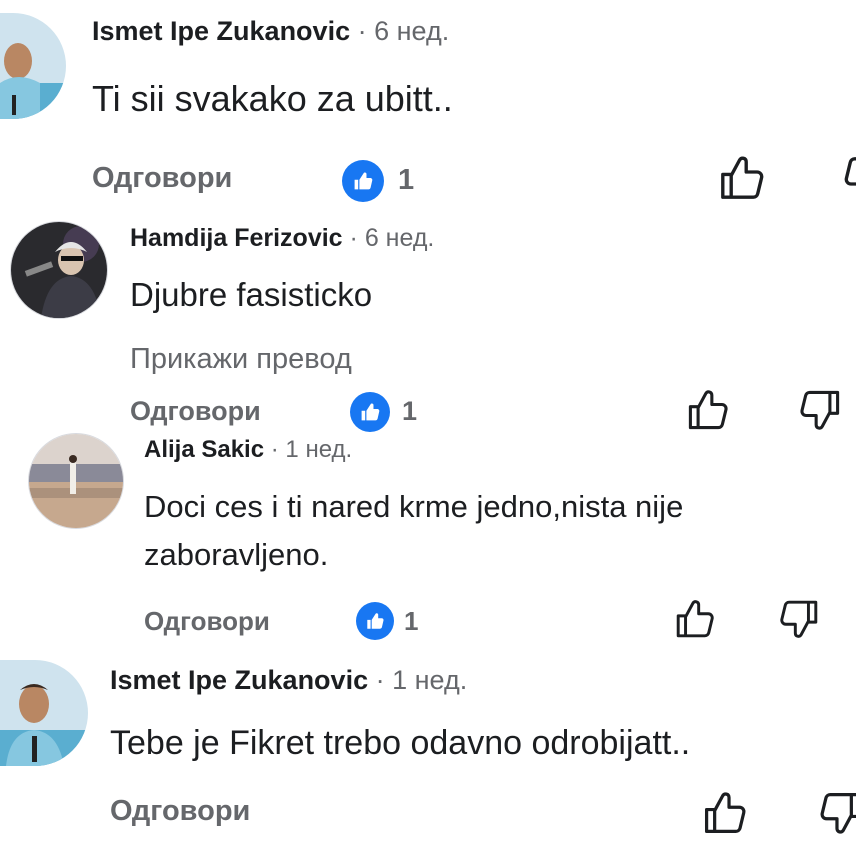 The height and width of the screenshot is (856, 856). I want to click on comment-header: Alija Sakic · 1 нед., so click(248, 450).